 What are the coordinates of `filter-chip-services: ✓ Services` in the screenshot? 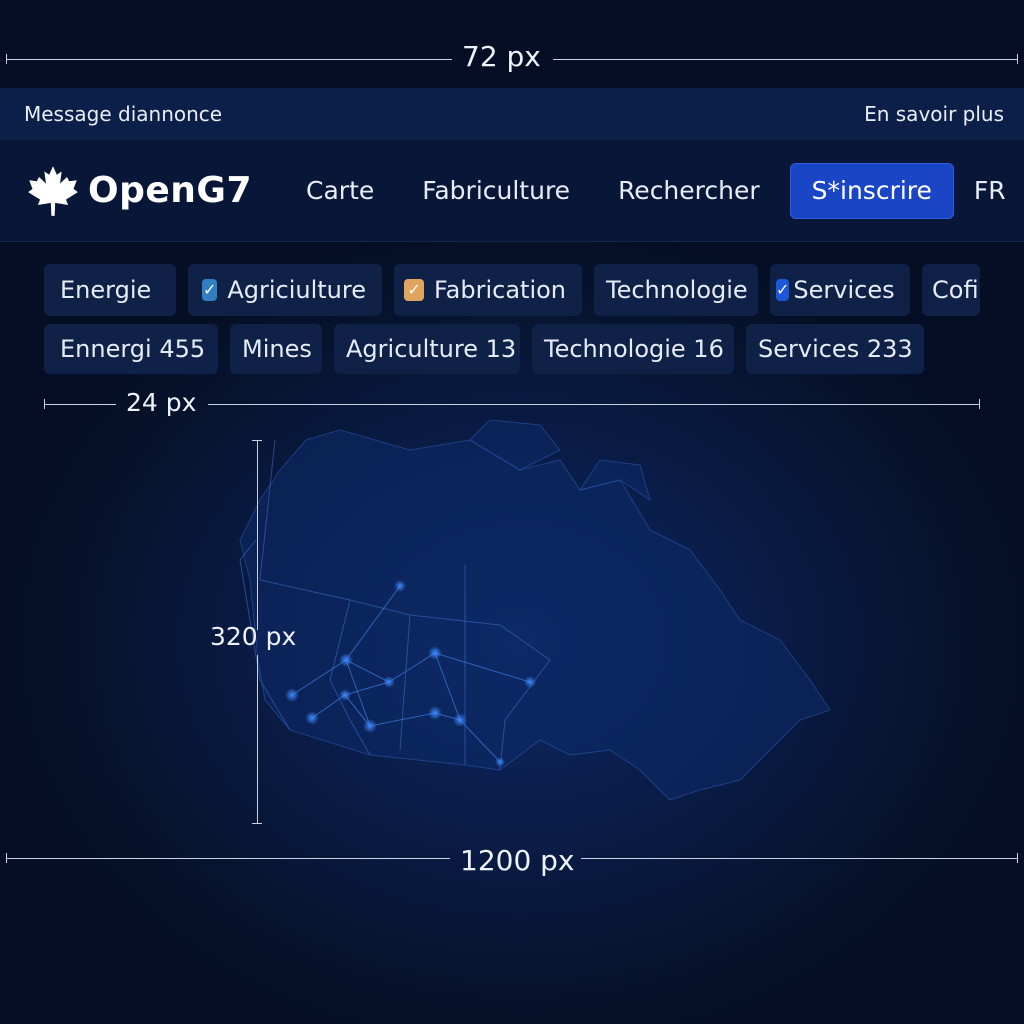 It's located at (840, 290).